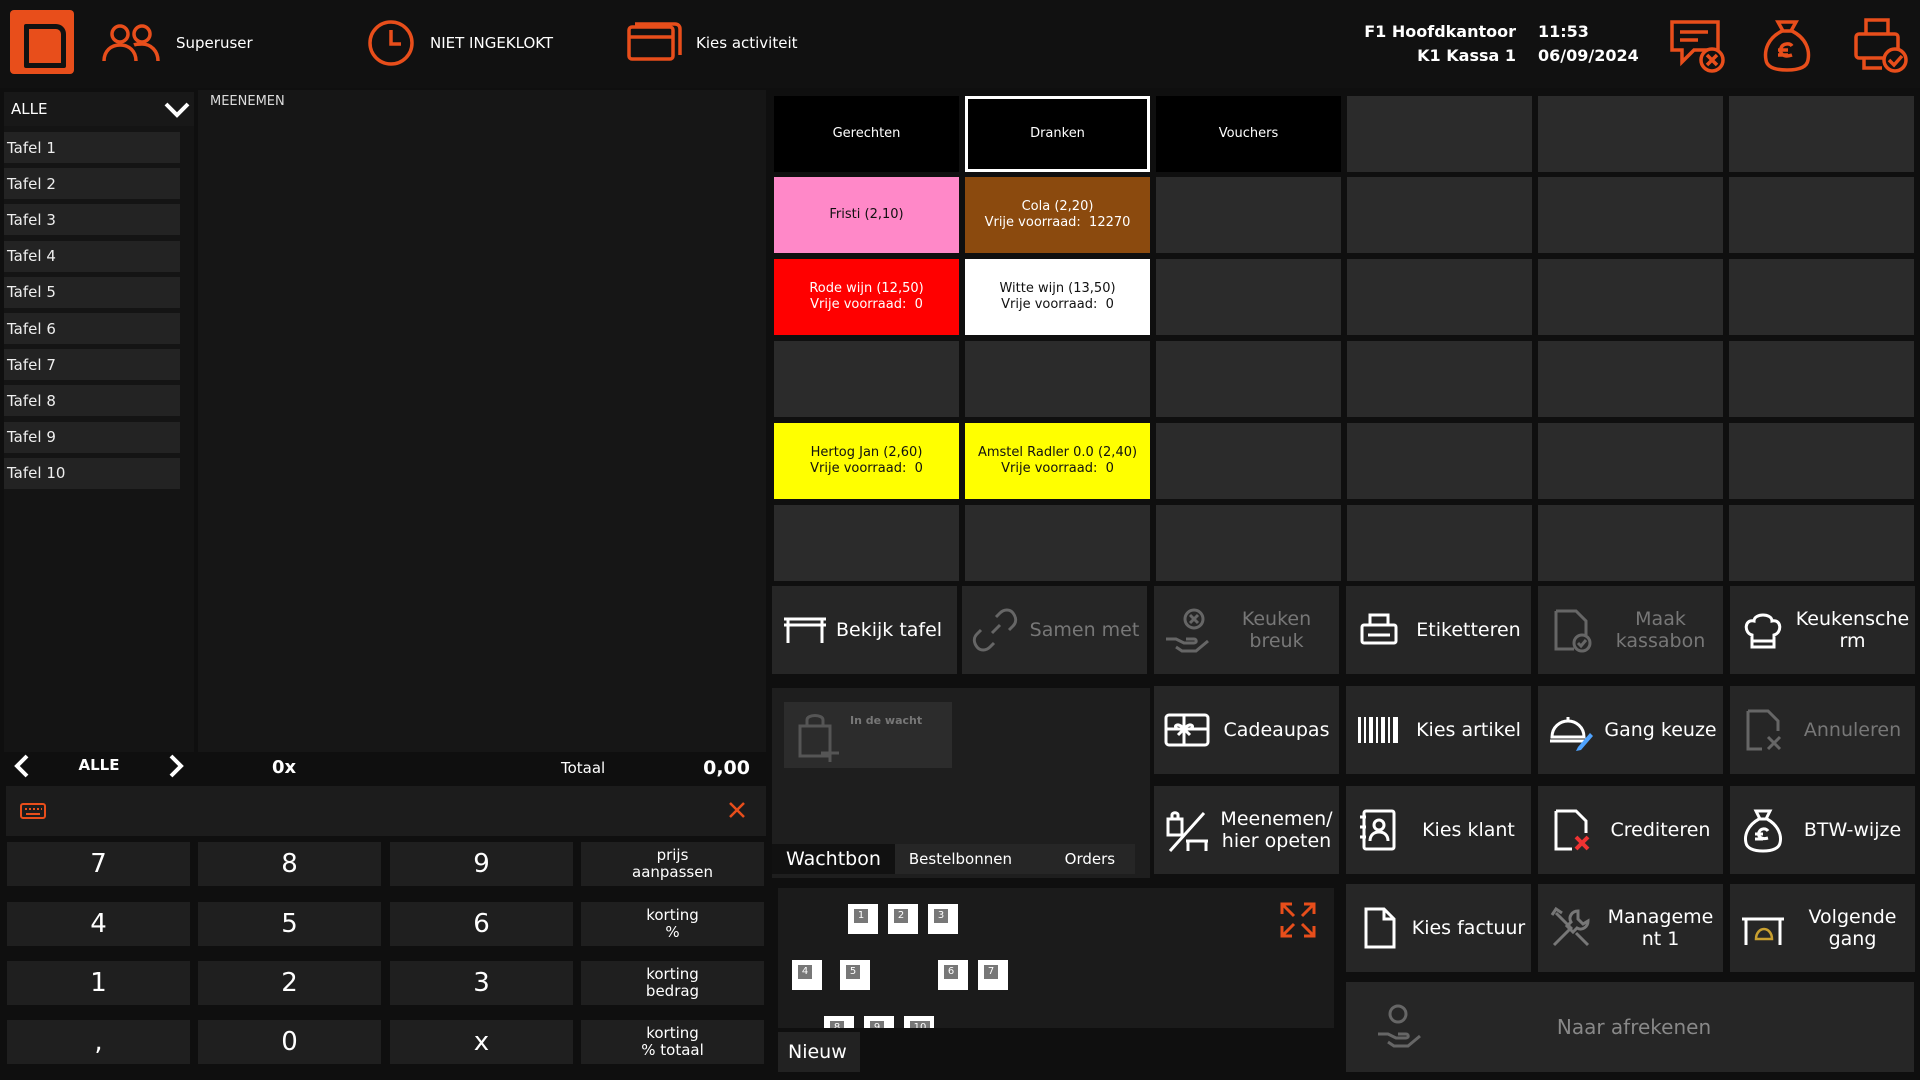 Image resolution: width=1920 pixels, height=1080 pixels. I want to click on keypad-key: 9, so click(481, 864).